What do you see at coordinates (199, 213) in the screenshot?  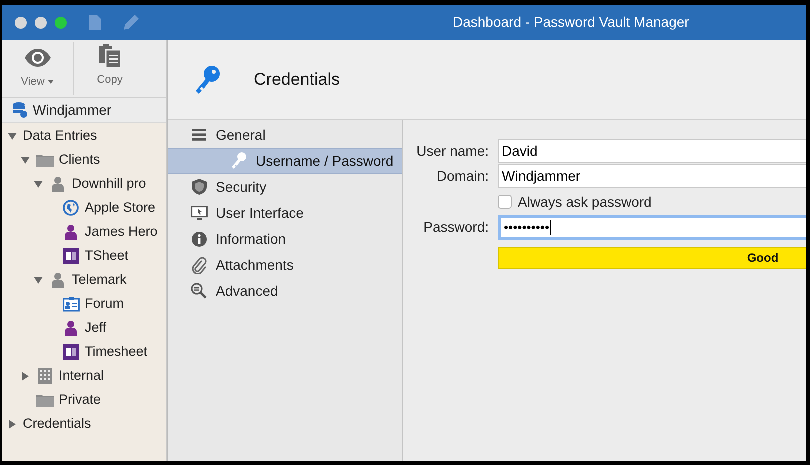 I see `monitor-icon` at bounding box center [199, 213].